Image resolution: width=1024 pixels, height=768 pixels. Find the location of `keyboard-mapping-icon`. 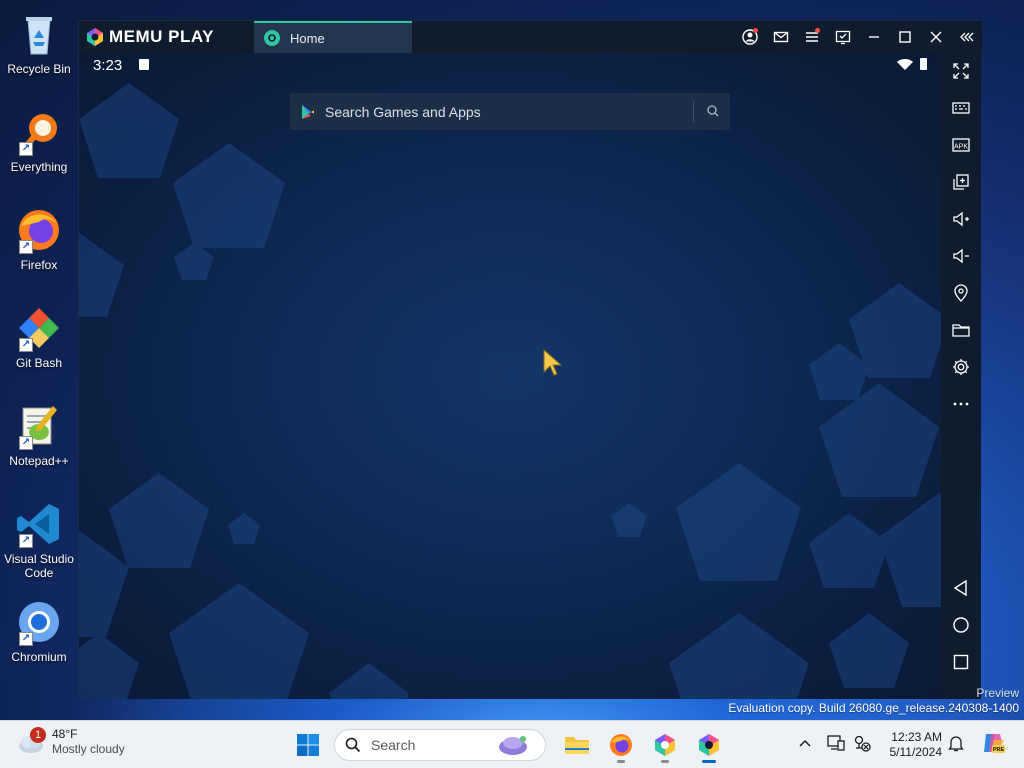

keyboard-mapping-icon is located at coordinates (961, 108).